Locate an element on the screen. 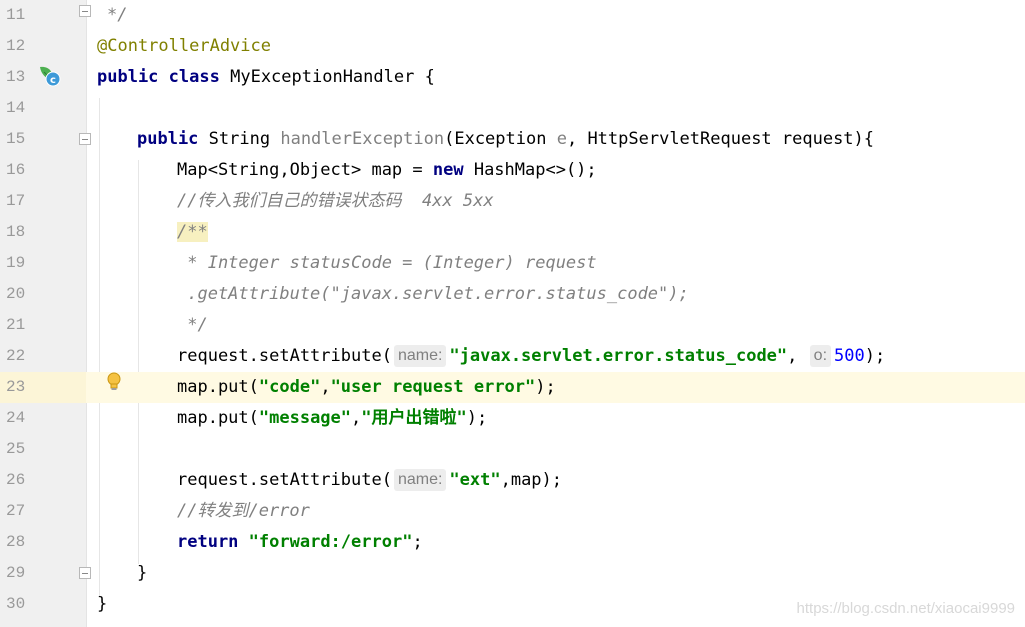 Image resolution: width=1025 pixels, height=627 pixels. code-line: 14 is located at coordinates (512, 108).